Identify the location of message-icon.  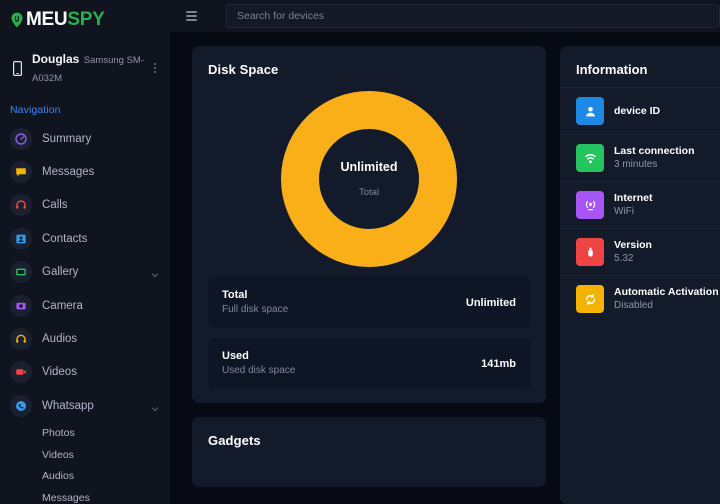
(21, 172).